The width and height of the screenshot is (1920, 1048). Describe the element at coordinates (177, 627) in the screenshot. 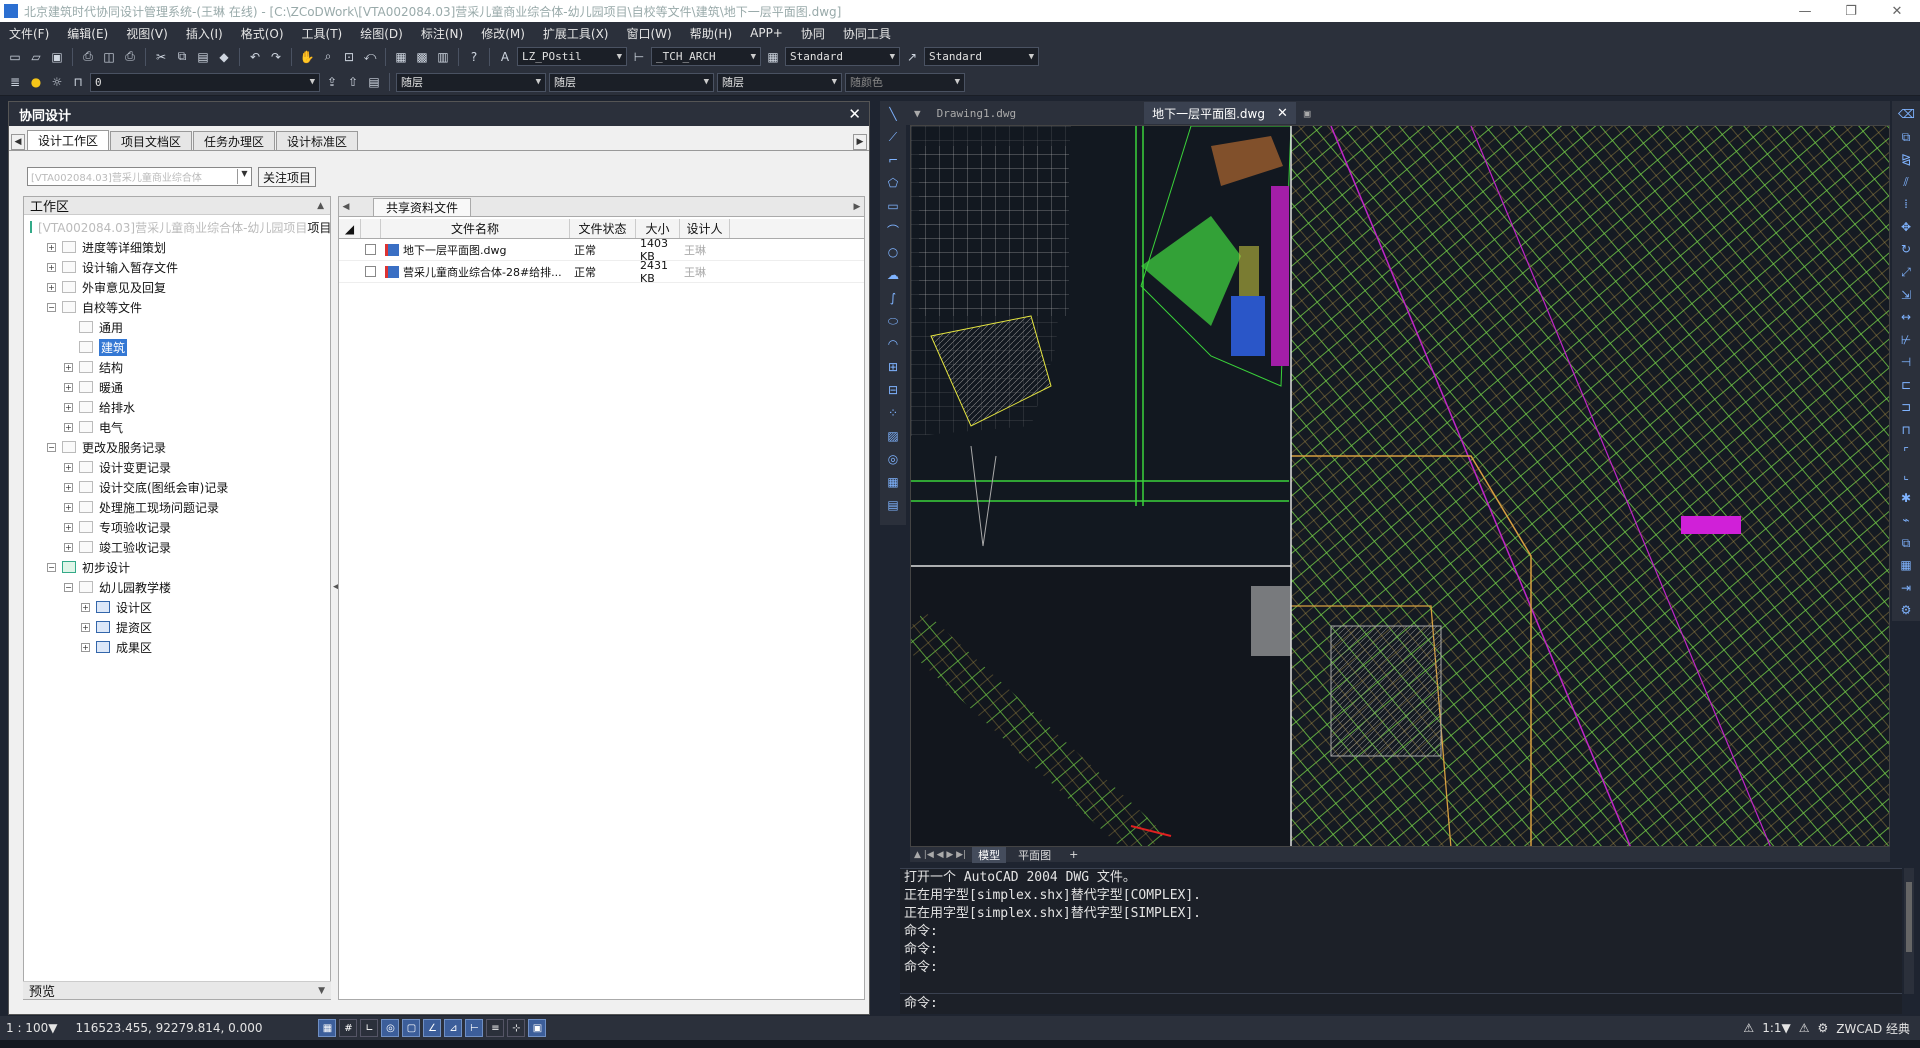

I see `tree-node: + 提资区` at that location.